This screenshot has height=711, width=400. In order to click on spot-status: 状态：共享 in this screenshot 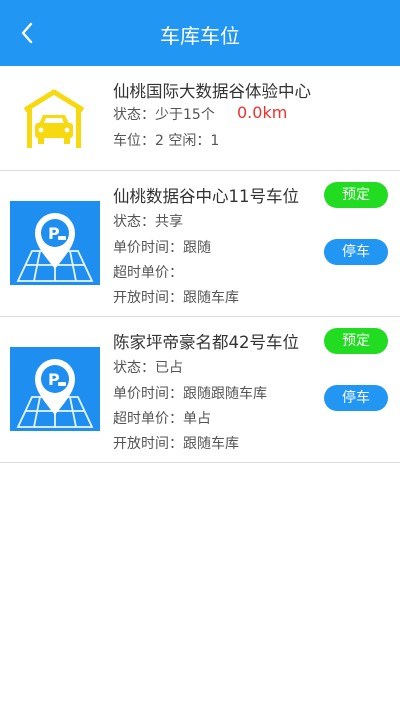, I will do `click(148, 222)`.